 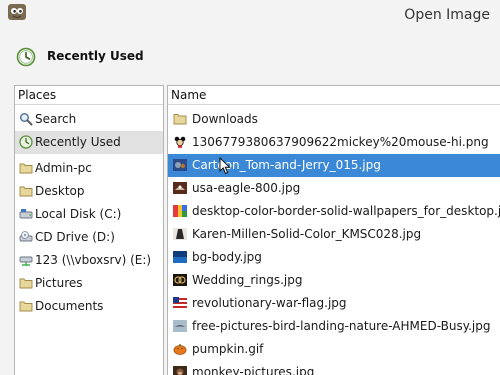 What do you see at coordinates (334, 95) in the screenshot?
I see `name-column-header: Name` at bounding box center [334, 95].